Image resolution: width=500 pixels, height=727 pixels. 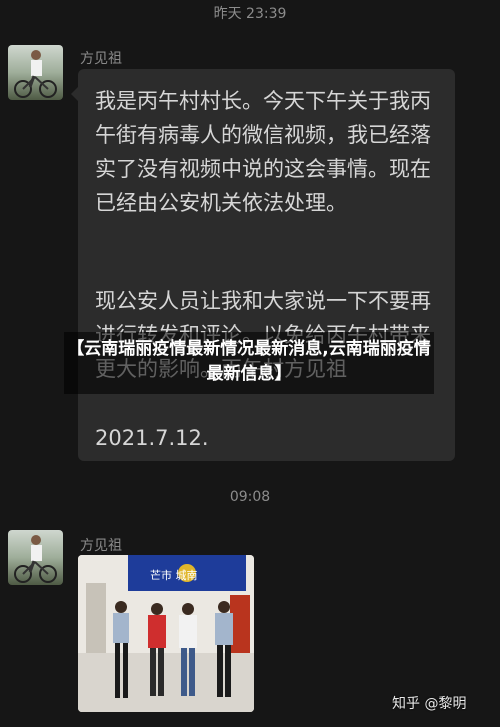 I want to click on chat-timestamp: 09:08, so click(x=250, y=497).